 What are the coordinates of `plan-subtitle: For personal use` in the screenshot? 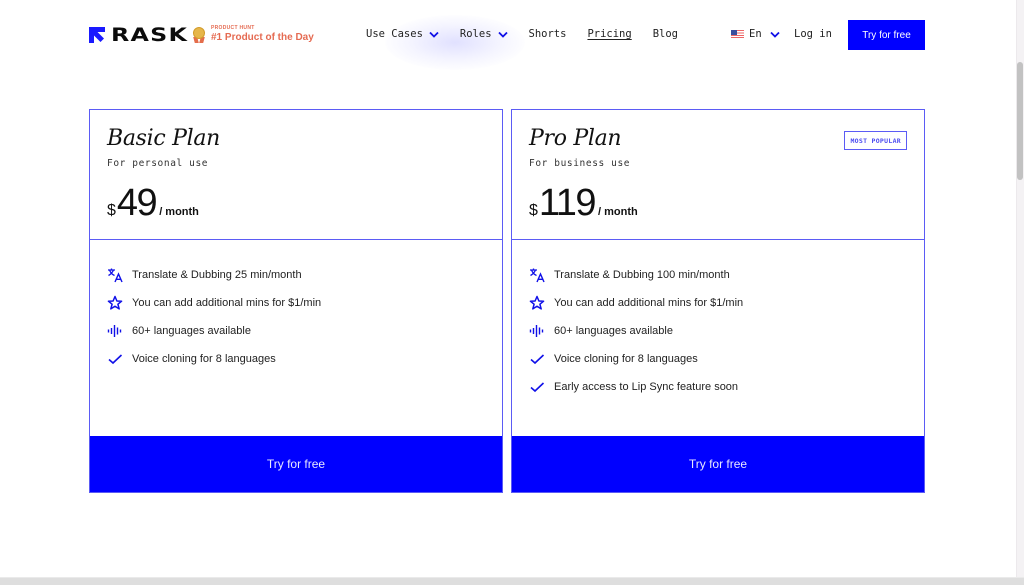 It's located at (158, 163).